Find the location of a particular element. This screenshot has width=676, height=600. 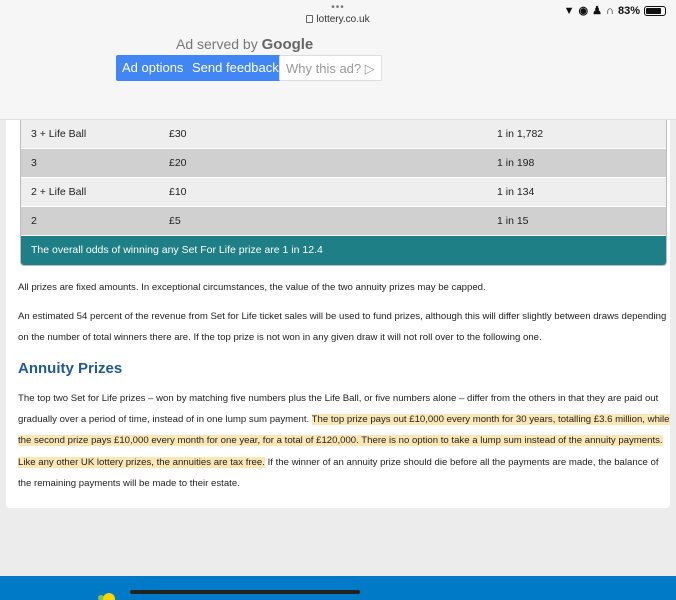

prize-cell: £30 is located at coordinates (178, 134).